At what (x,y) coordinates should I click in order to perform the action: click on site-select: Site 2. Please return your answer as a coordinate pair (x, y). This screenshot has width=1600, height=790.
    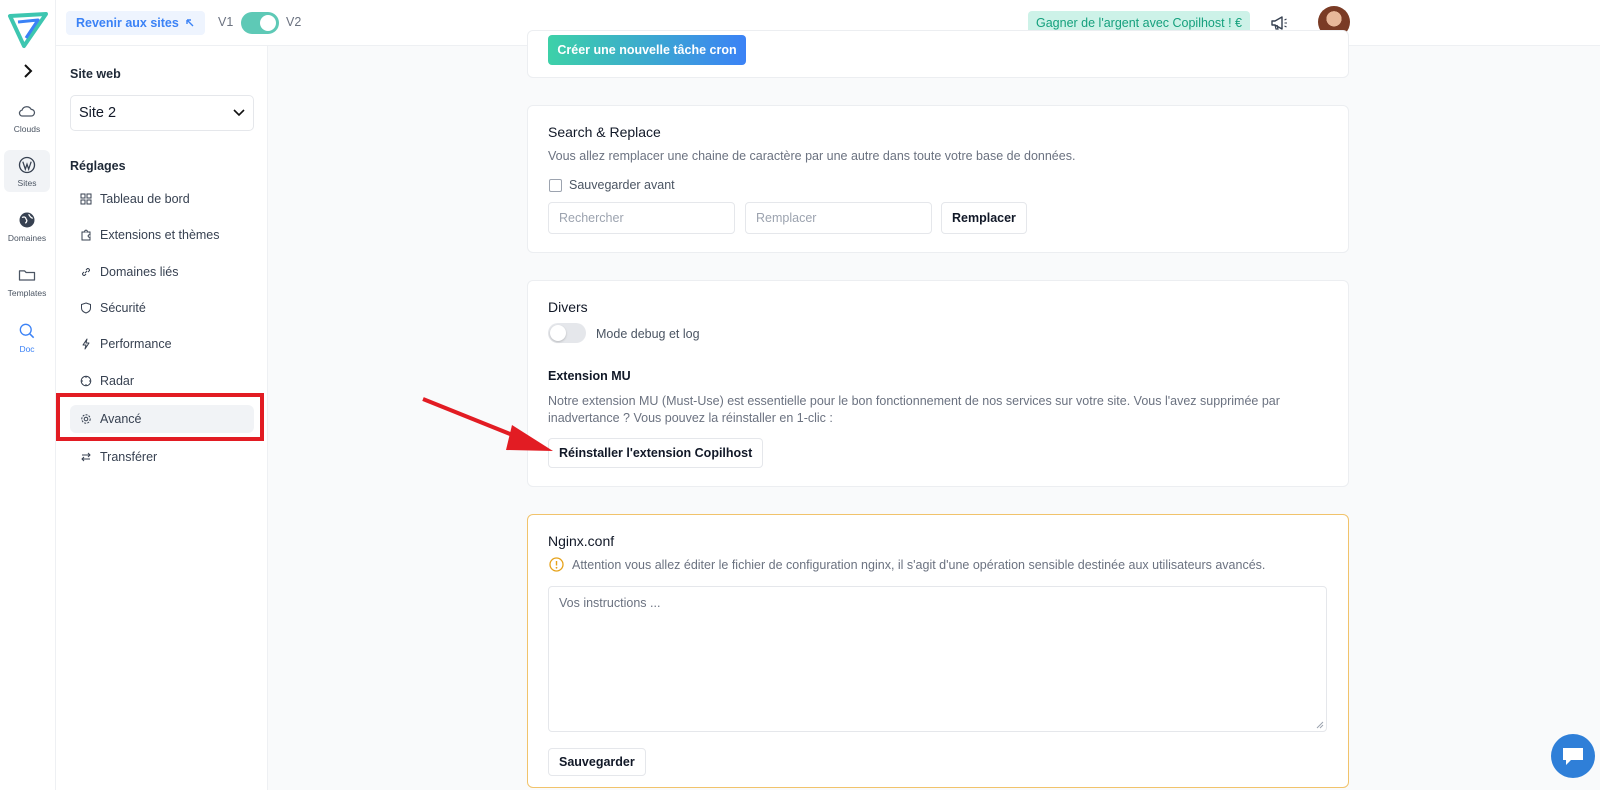
    Looking at the image, I should click on (162, 113).